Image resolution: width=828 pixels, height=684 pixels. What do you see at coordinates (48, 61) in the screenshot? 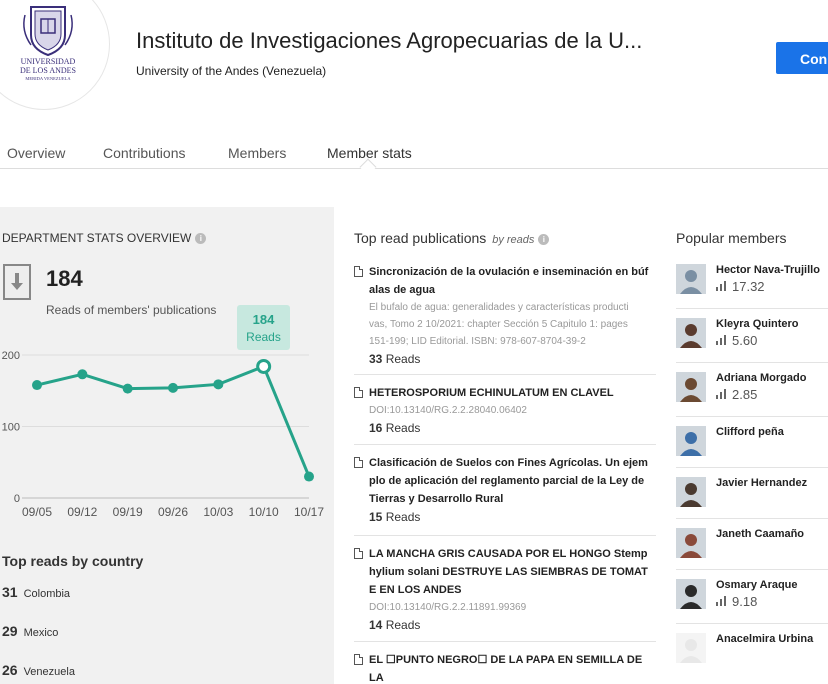
I see `logo-text-line-1: UNIVERSIDAD` at bounding box center [48, 61].